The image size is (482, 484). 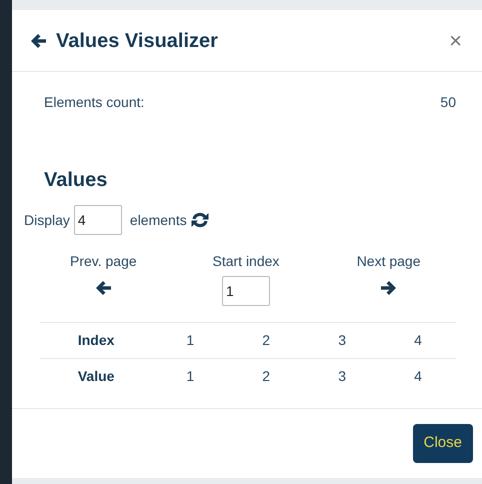 I want to click on close-button: ×, so click(x=455, y=41).